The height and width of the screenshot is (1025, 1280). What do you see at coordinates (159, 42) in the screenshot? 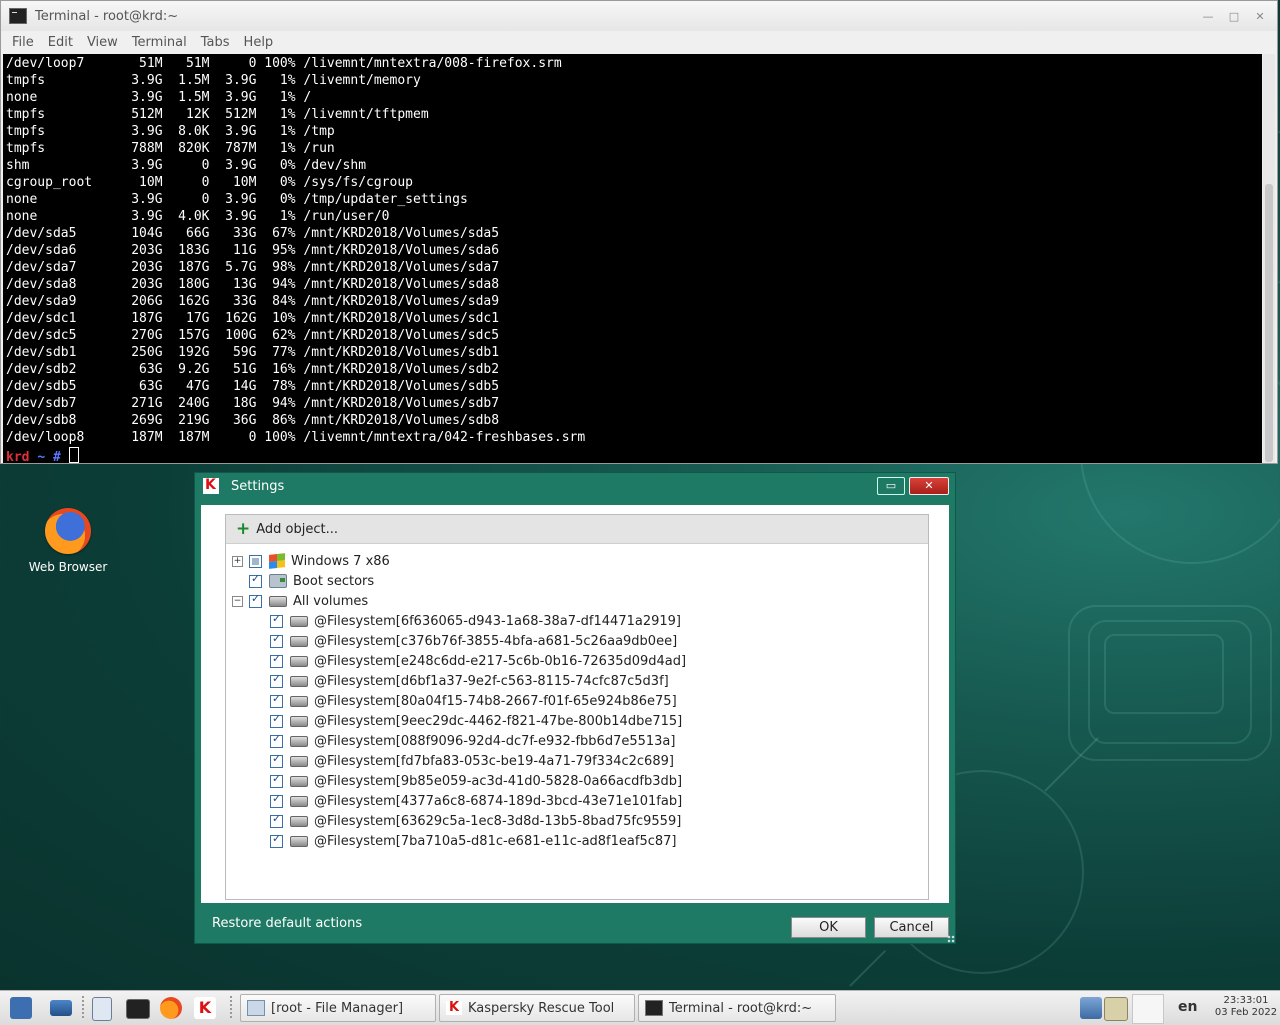
I see `menu-terminal: Terminal` at bounding box center [159, 42].